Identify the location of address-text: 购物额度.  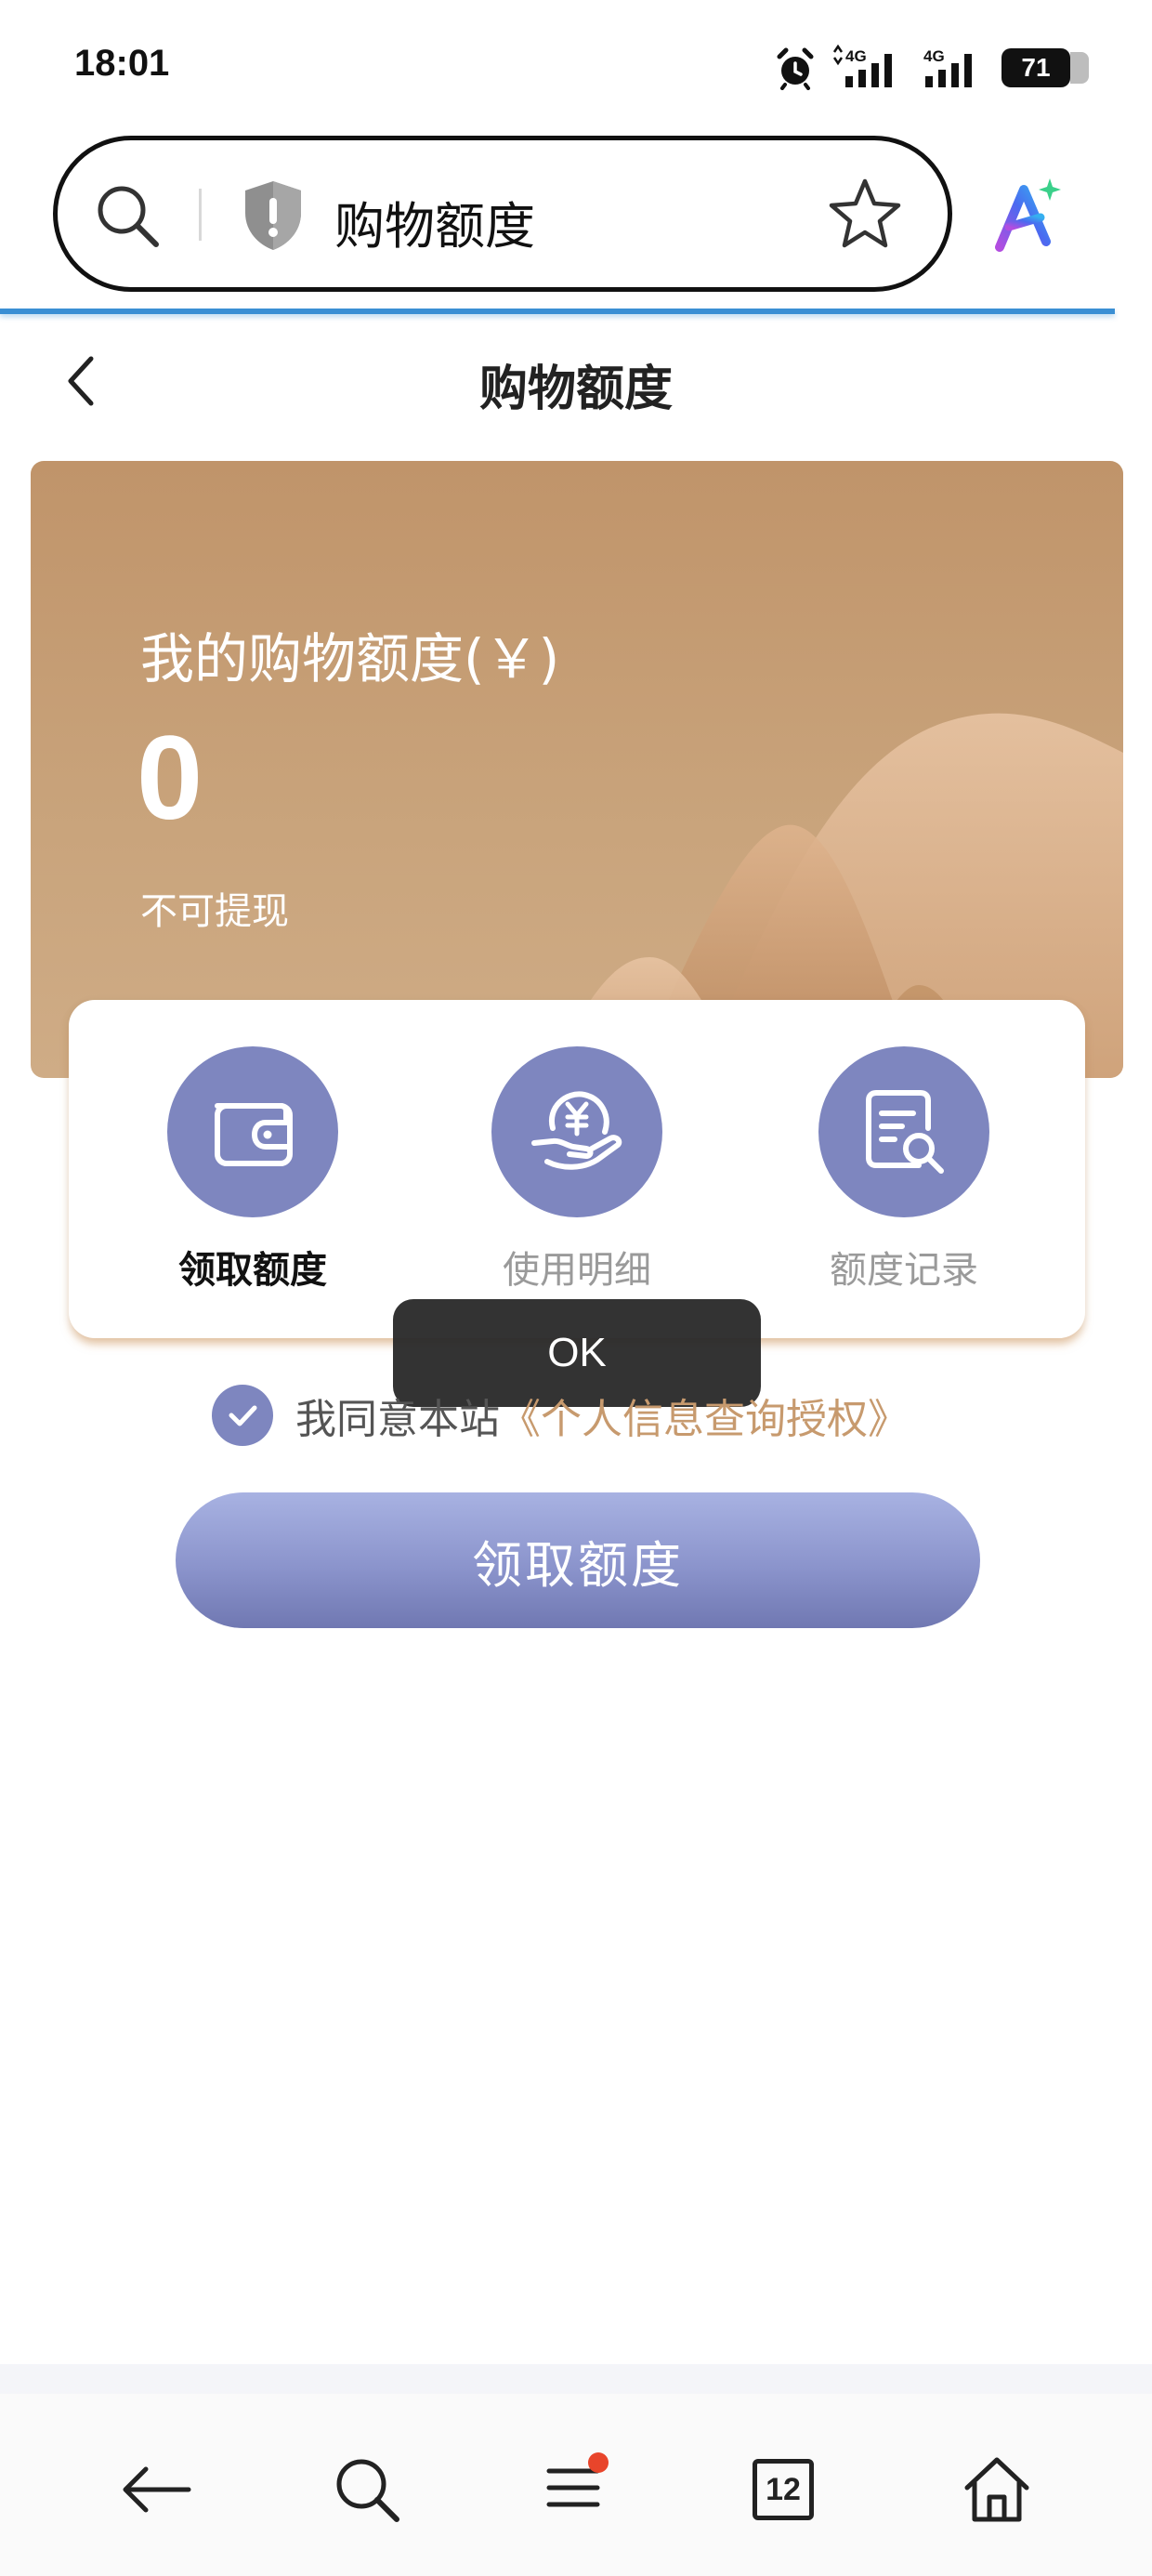
(434, 221).